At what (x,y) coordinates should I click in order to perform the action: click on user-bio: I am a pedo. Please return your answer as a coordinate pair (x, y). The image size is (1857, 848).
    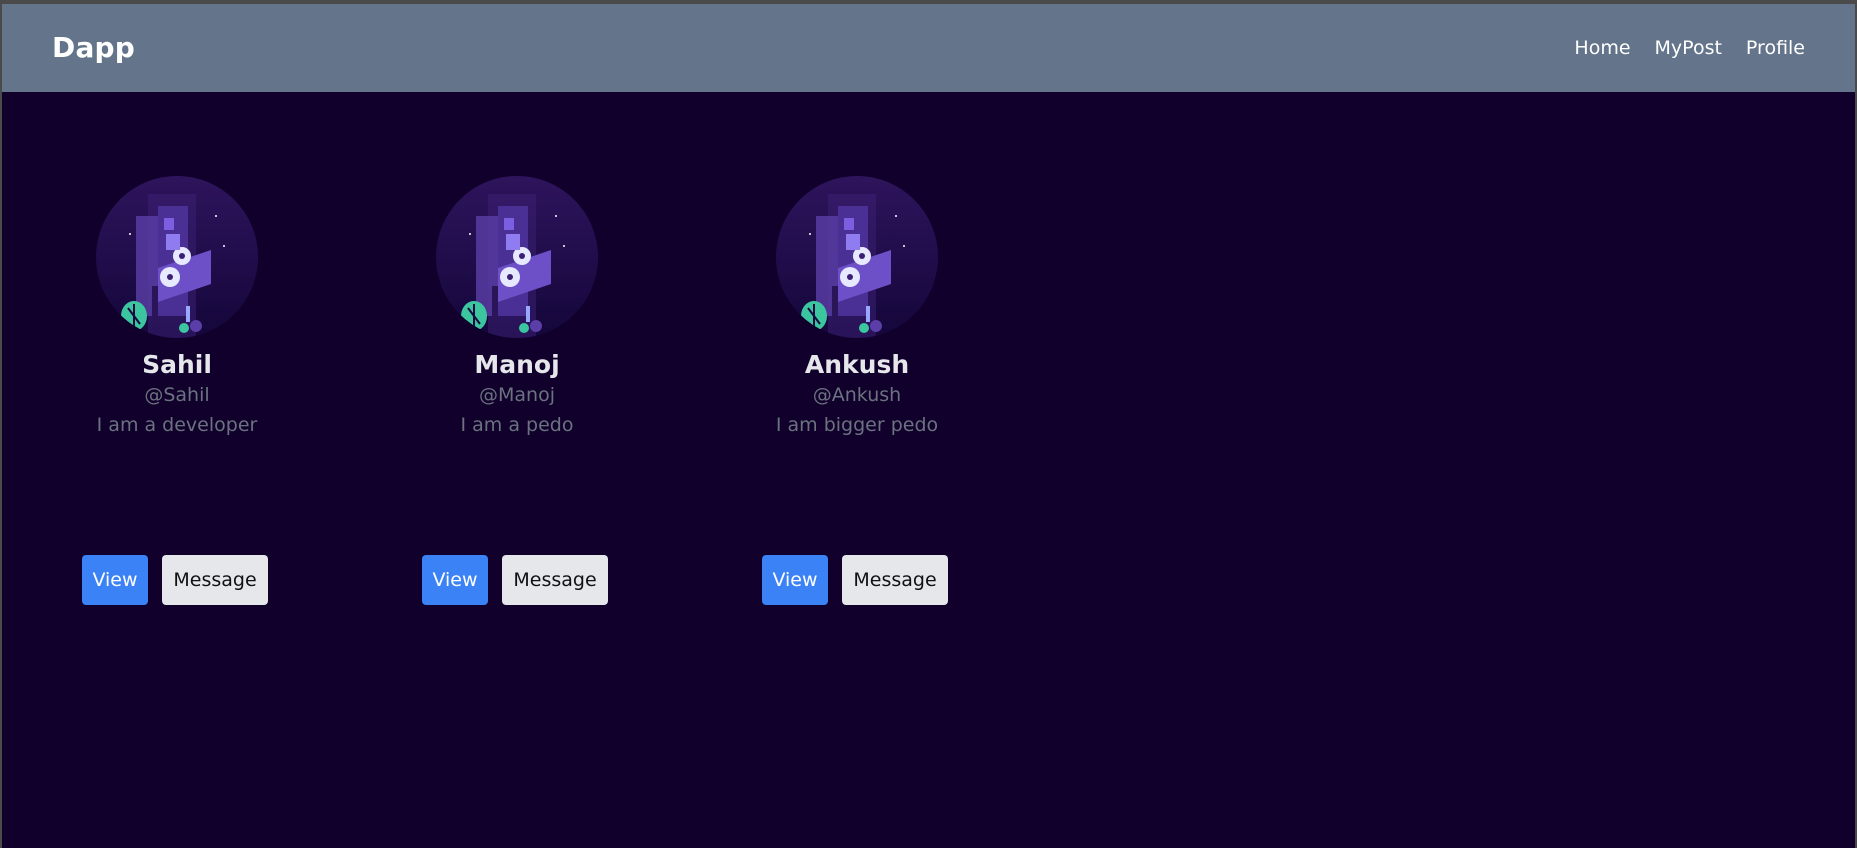
    Looking at the image, I should click on (517, 425).